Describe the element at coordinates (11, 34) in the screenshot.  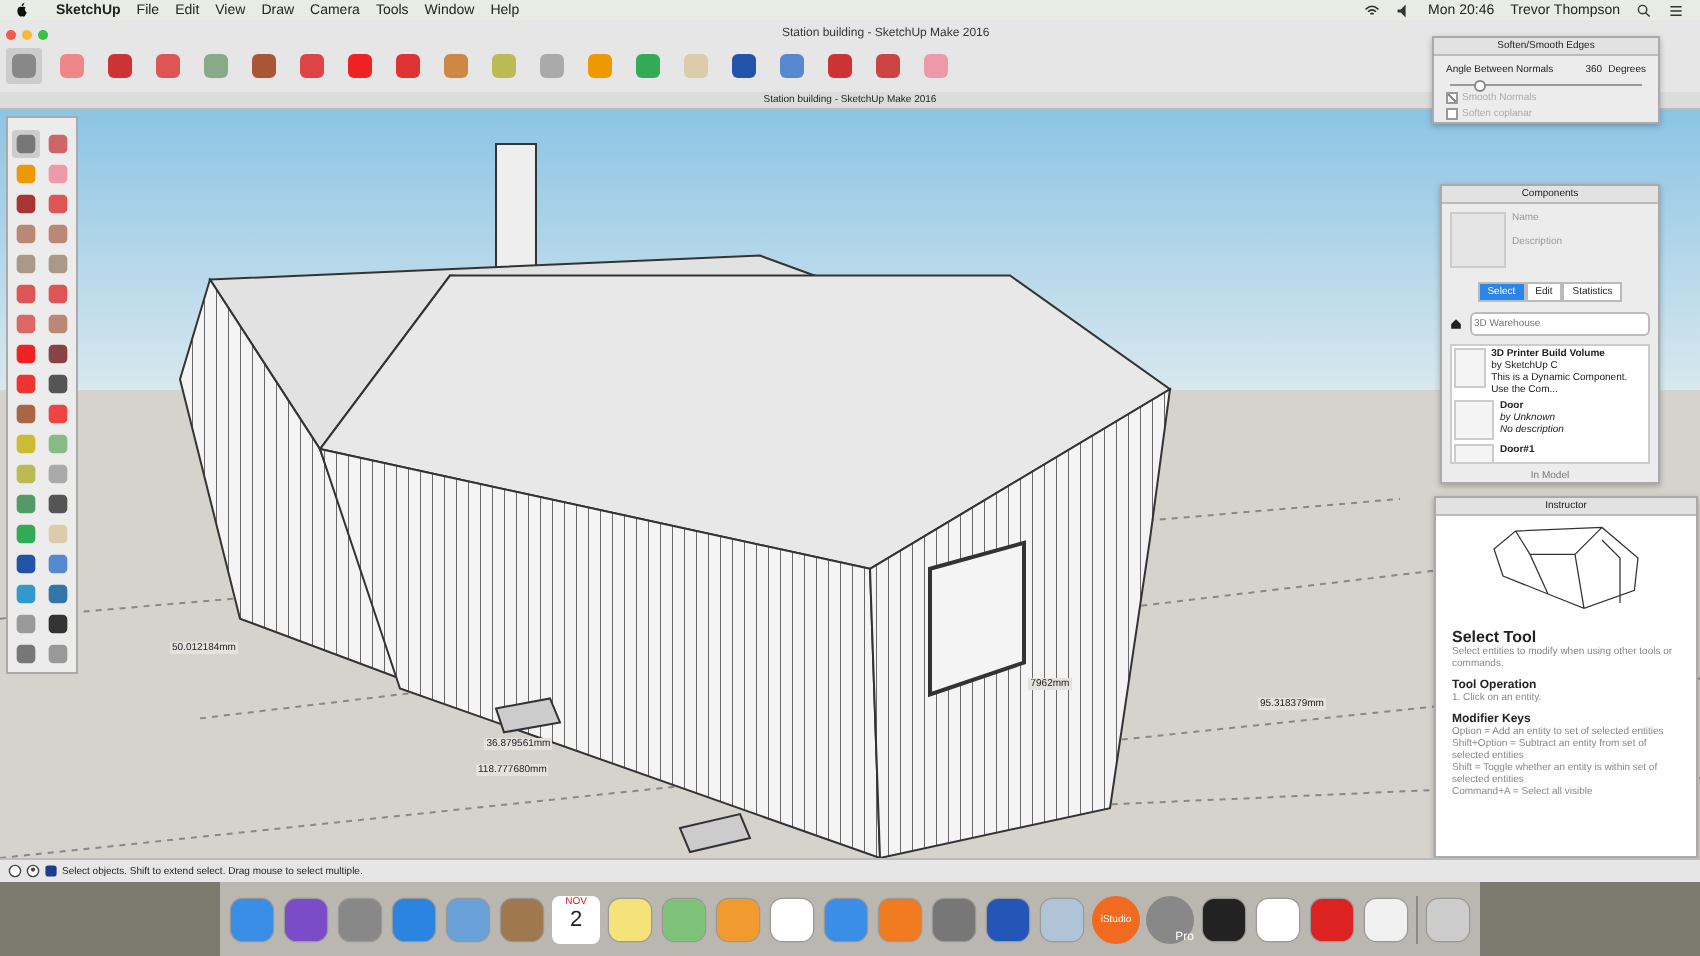
I see `close-icon` at that location.